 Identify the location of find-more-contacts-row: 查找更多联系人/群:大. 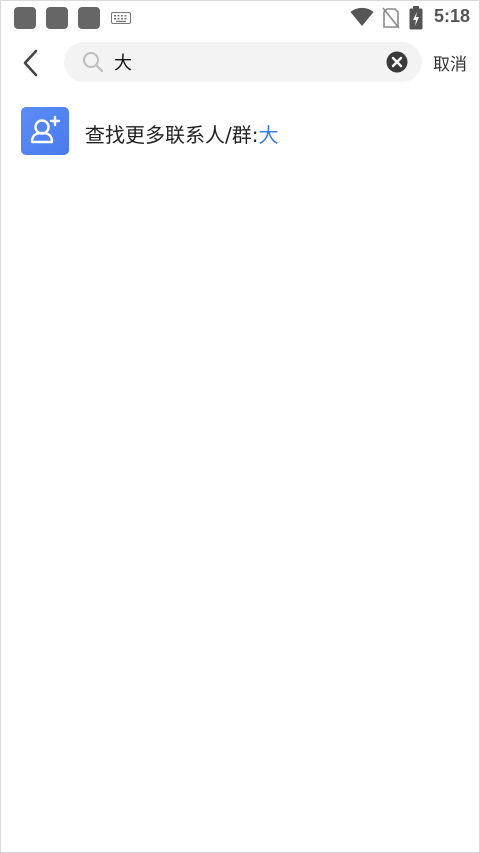
(240, 132).